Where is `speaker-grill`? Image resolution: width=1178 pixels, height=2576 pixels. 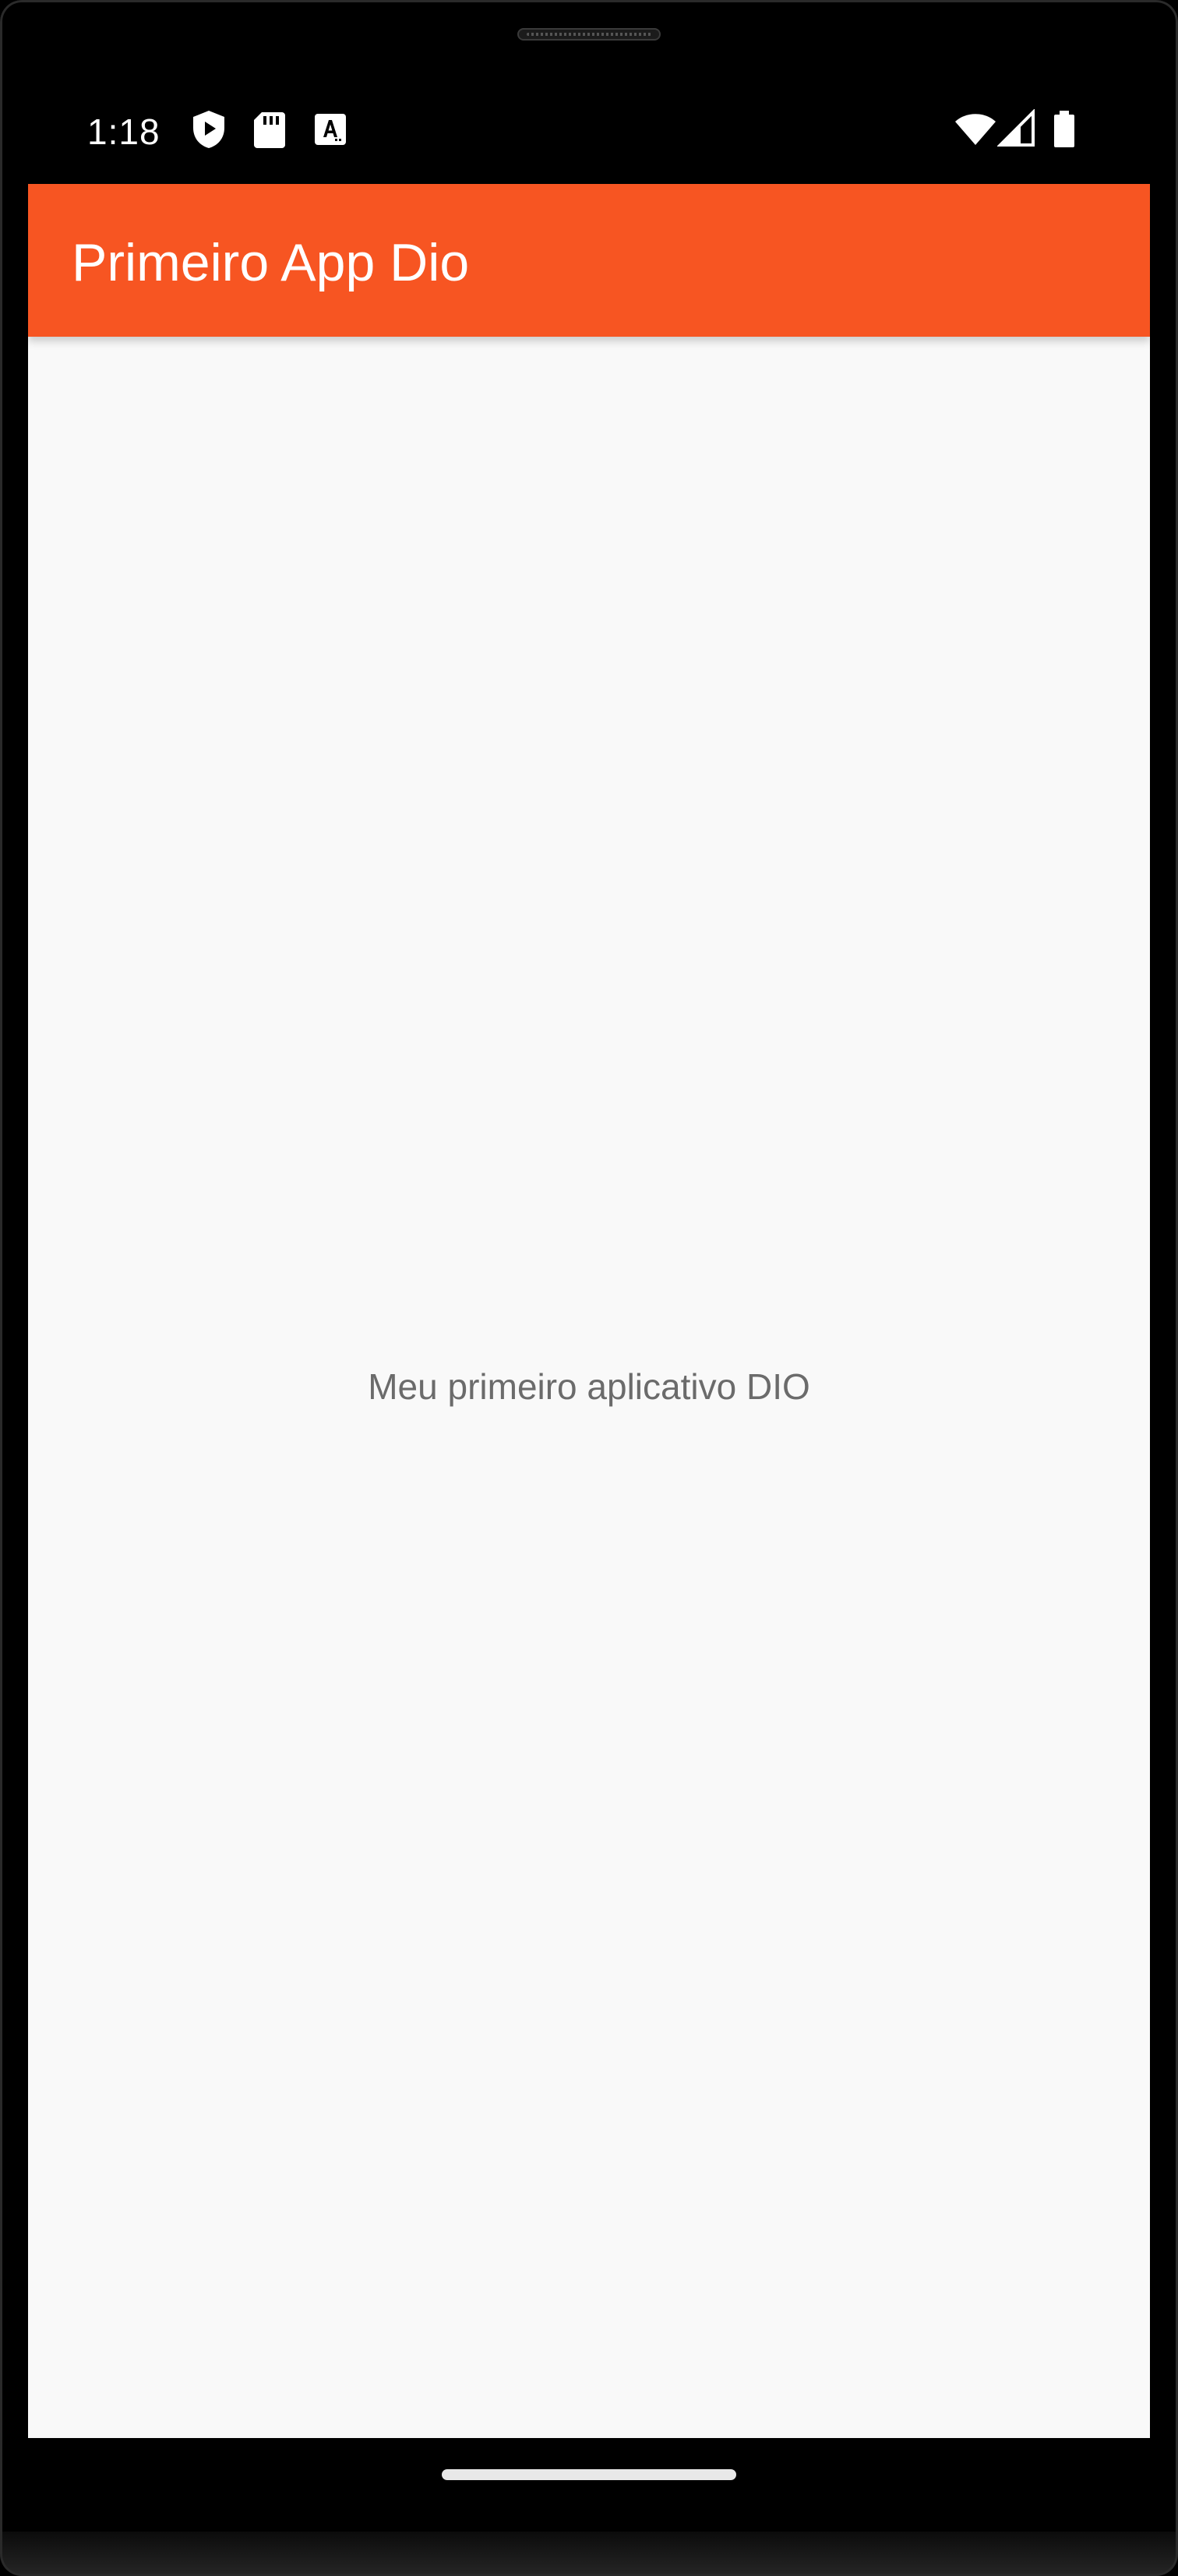
speaker-grill is located at coordinates (589, 34).